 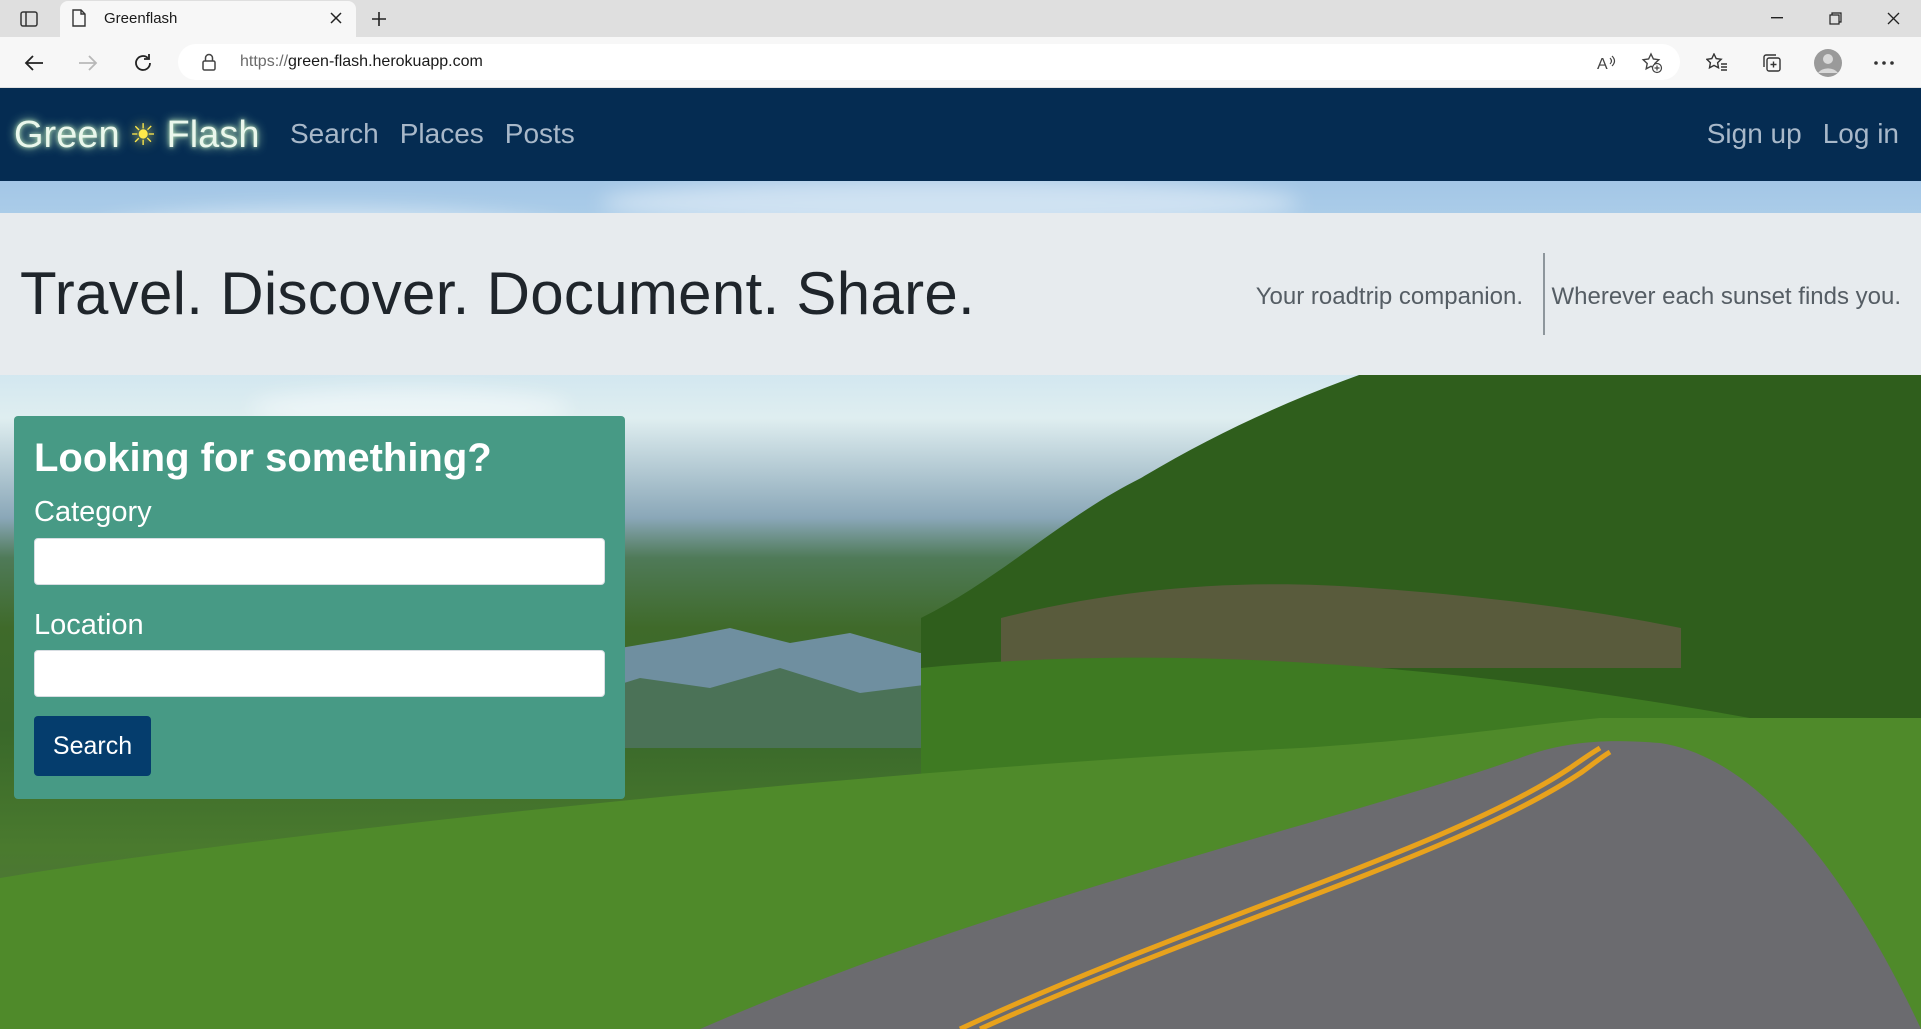 What do you see at coordinates (1884, 63) in the screenshot?
I see `more-options-icon` at bounding box center [1884, 63].